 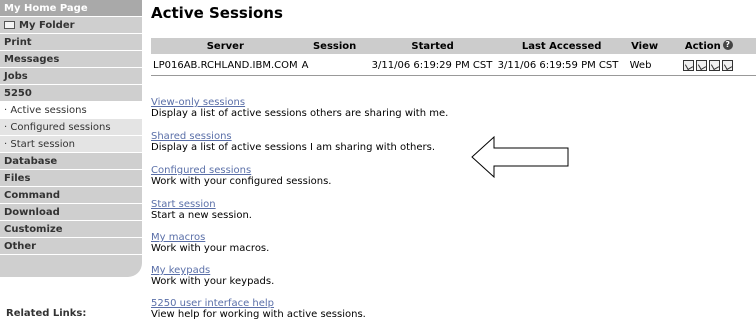 What do you see at coordinates (334, 46) in the screenshot?
I see `column-header-session: Session` at bounding box center [334, 46].